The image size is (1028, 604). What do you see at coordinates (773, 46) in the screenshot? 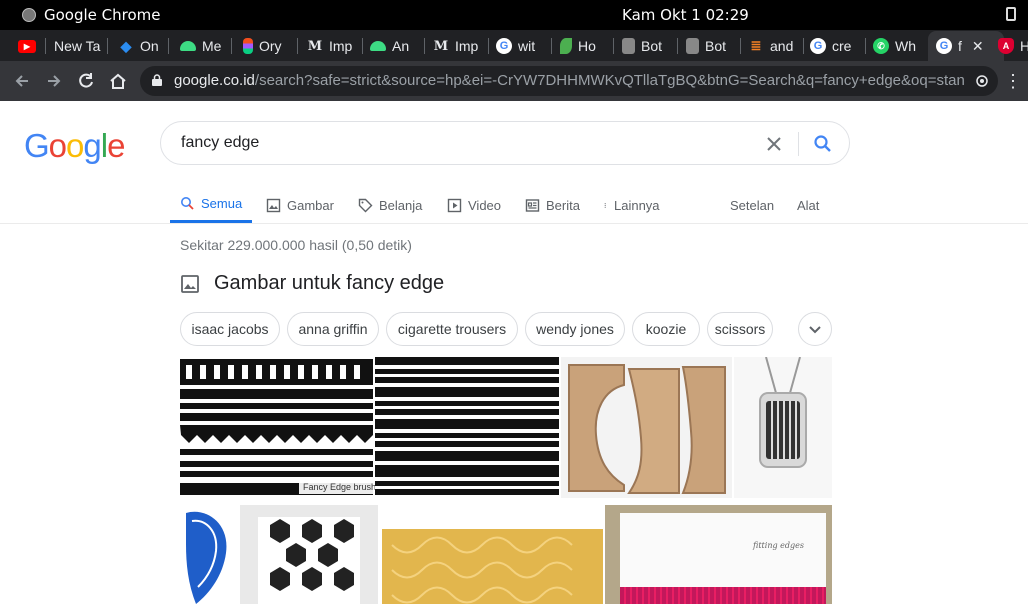
I see `browser-tab-12: ≣ and` at bounding box center [773, 46].